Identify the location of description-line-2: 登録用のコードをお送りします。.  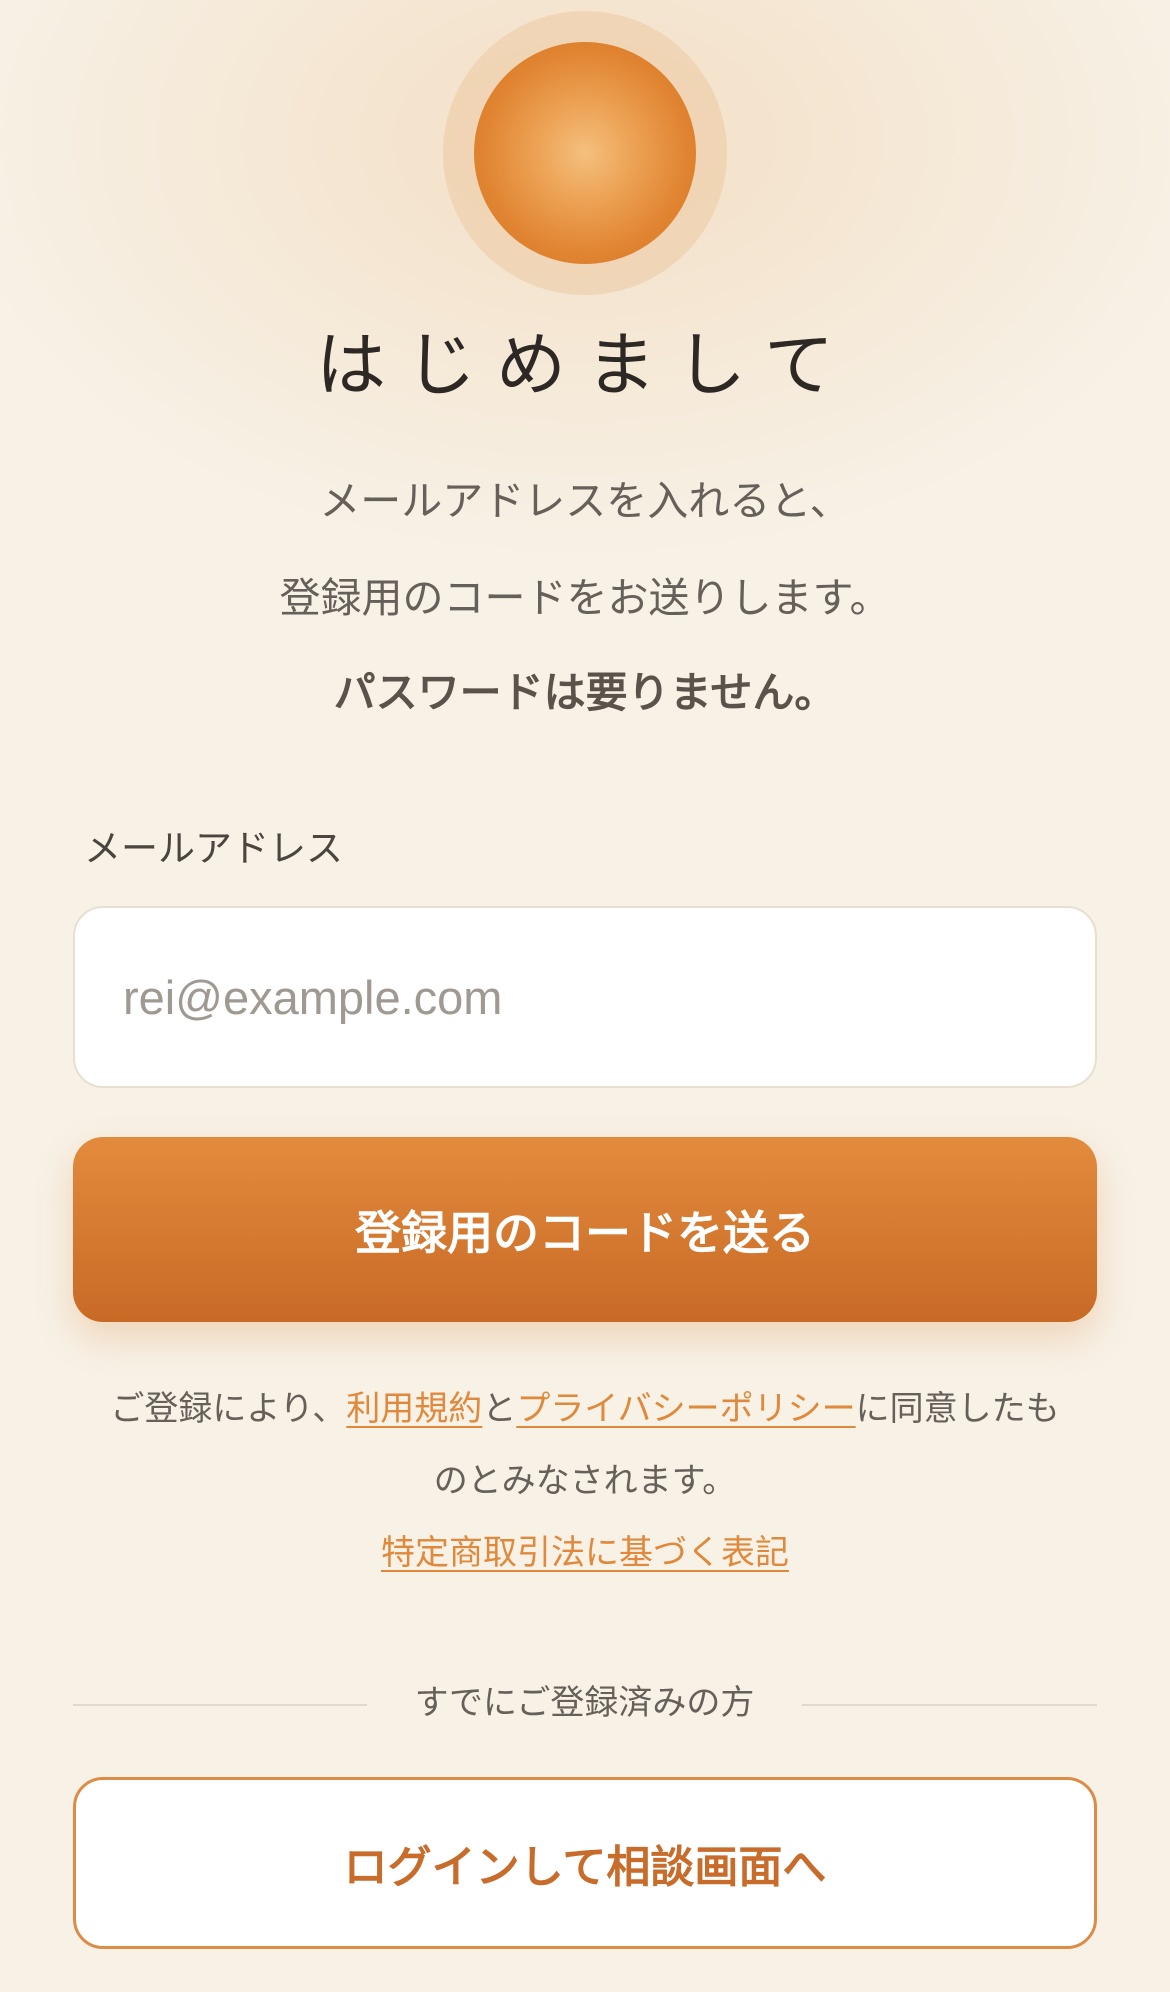
(585, 598).